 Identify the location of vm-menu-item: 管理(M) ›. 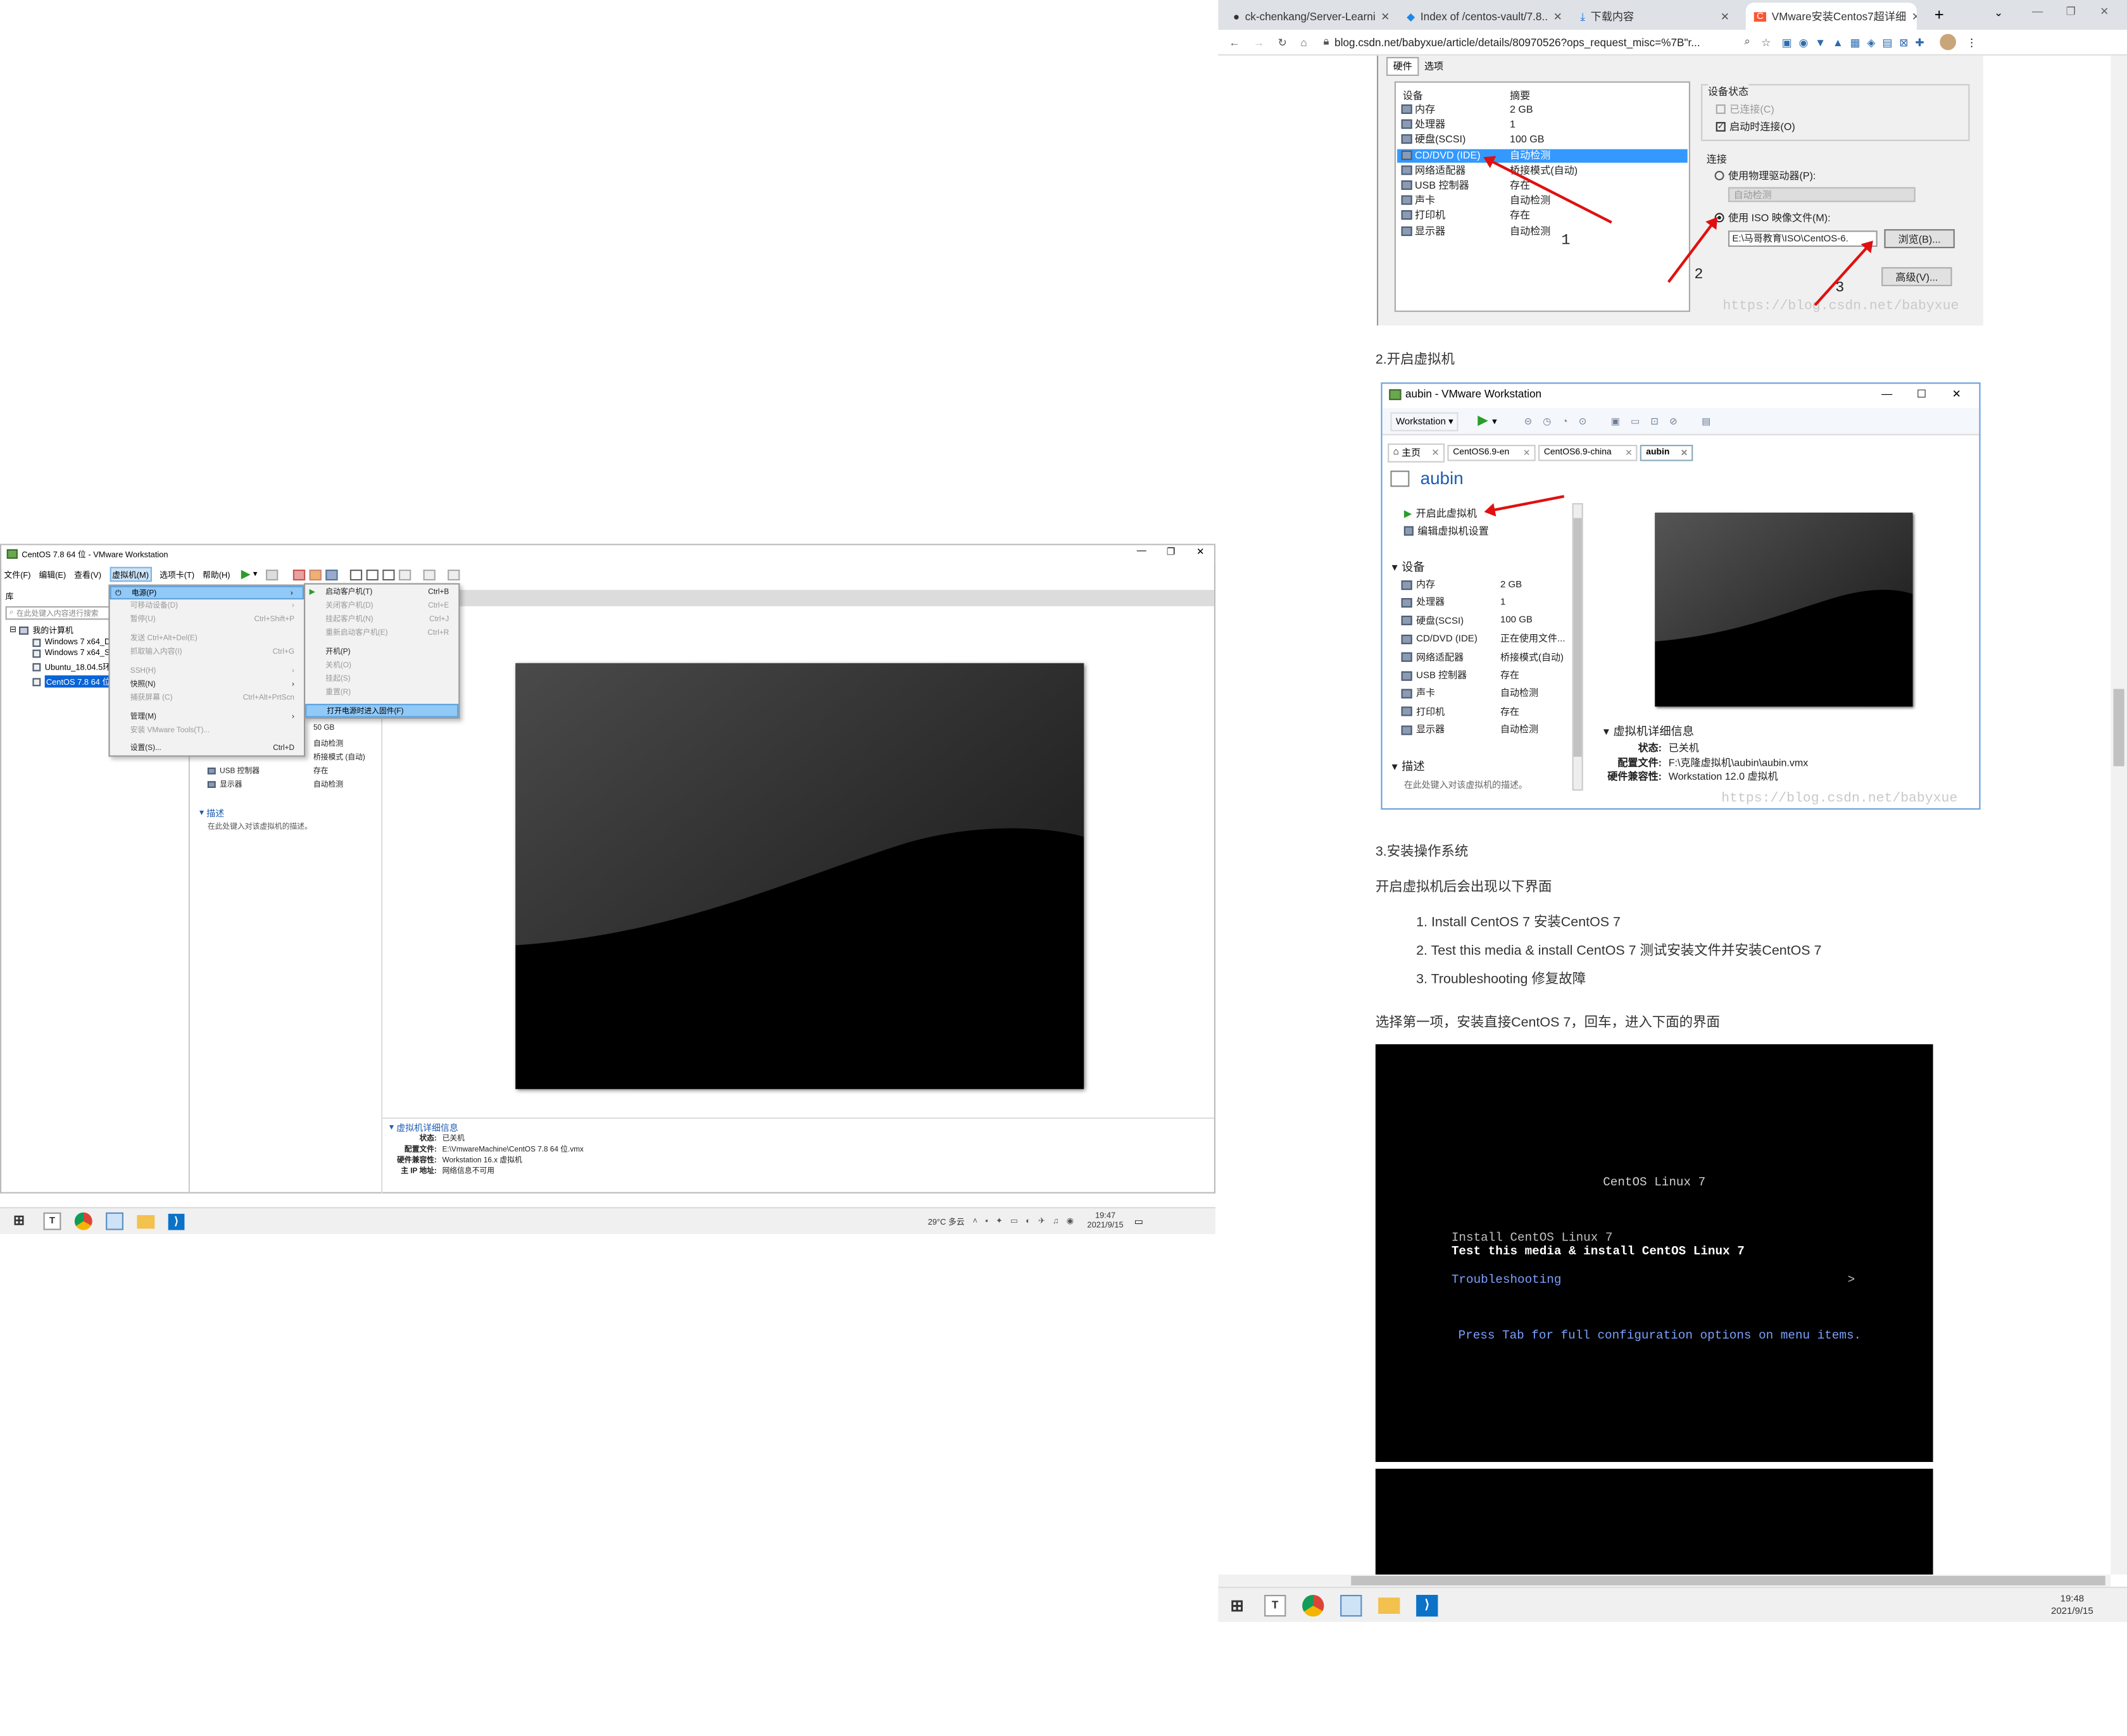
(207, 717).